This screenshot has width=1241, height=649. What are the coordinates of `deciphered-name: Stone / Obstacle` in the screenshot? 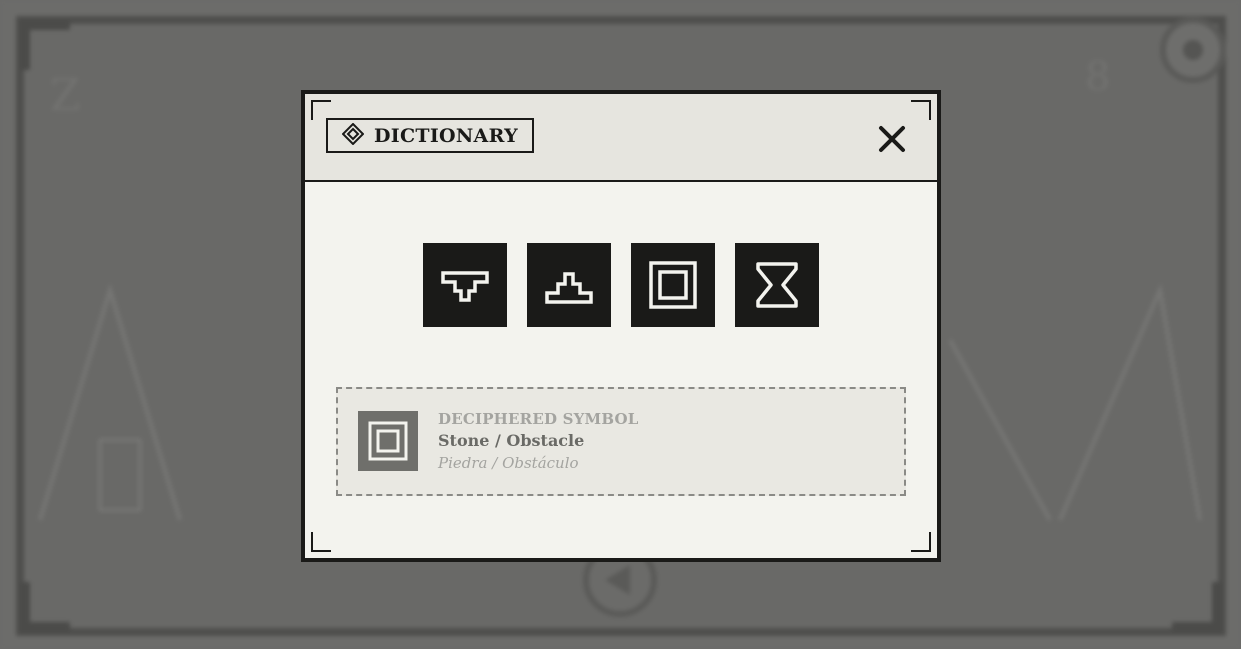 It's located at (511, 440).